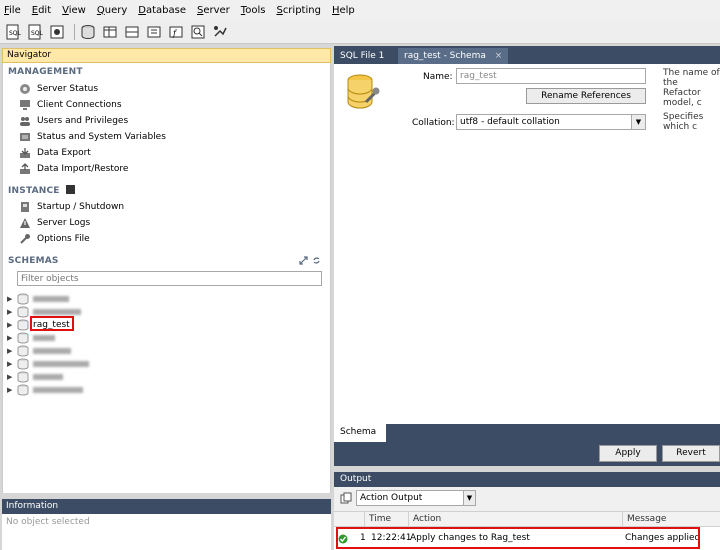 The width and height of the screenshot is (720, 550). Describe the element at coordinates (169, 278) in the screenshot. I see `schema-filter-input` at that location.